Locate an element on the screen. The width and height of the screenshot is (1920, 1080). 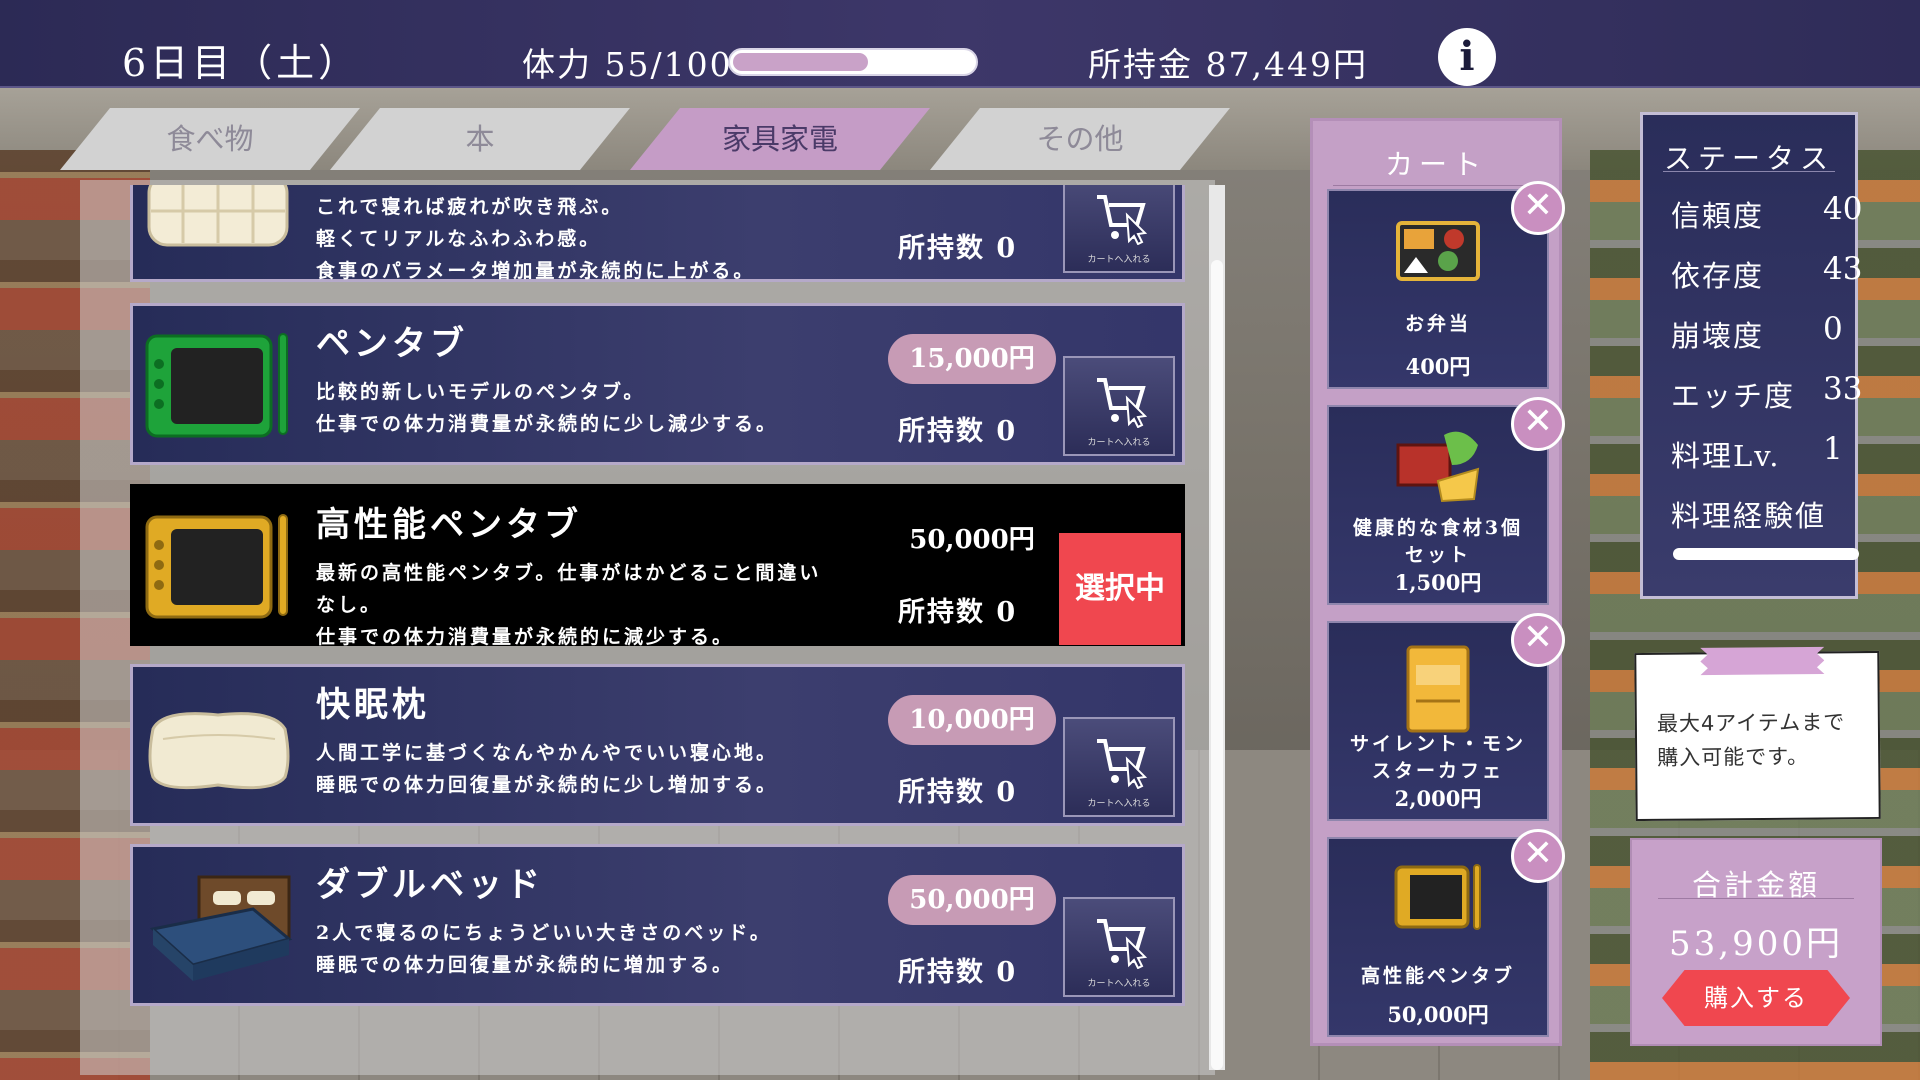
cart-item-name-line: スターカフェ is located at coordinates (1437, 771).